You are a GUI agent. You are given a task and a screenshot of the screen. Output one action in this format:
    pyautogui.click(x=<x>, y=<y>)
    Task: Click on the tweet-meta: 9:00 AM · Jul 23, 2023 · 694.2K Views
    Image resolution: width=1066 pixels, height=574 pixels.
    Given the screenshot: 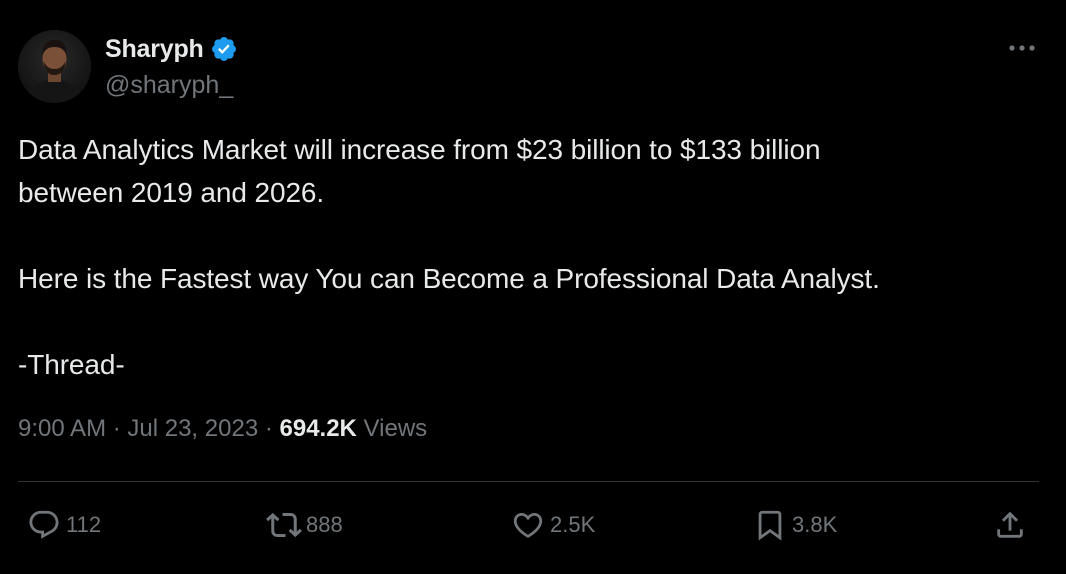 What is the action you would take?
    pyautogui.click(x=222, y=429)
    